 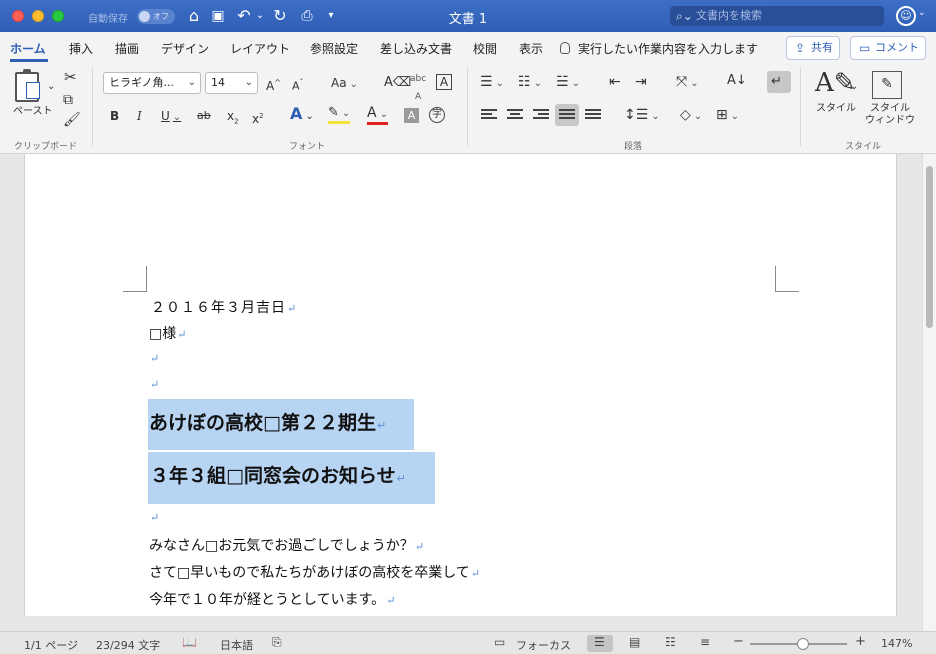 What do you see at coordinates (888, 48) in the screenshot?
I see `comments-button: ▭ コメント` at bounding box center [888, 48].